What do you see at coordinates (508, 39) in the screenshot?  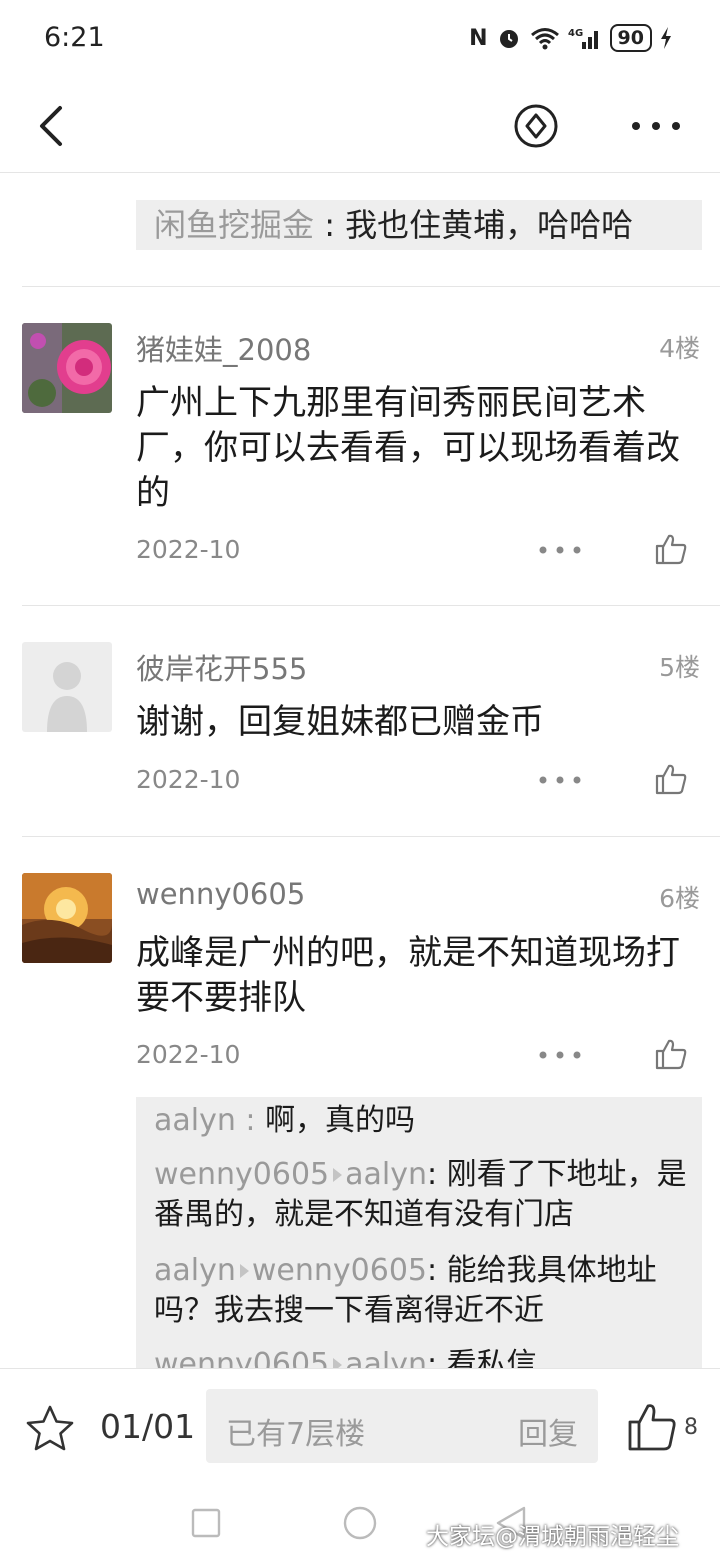 I see `alarm-icon` at bounding box center [508, 39].